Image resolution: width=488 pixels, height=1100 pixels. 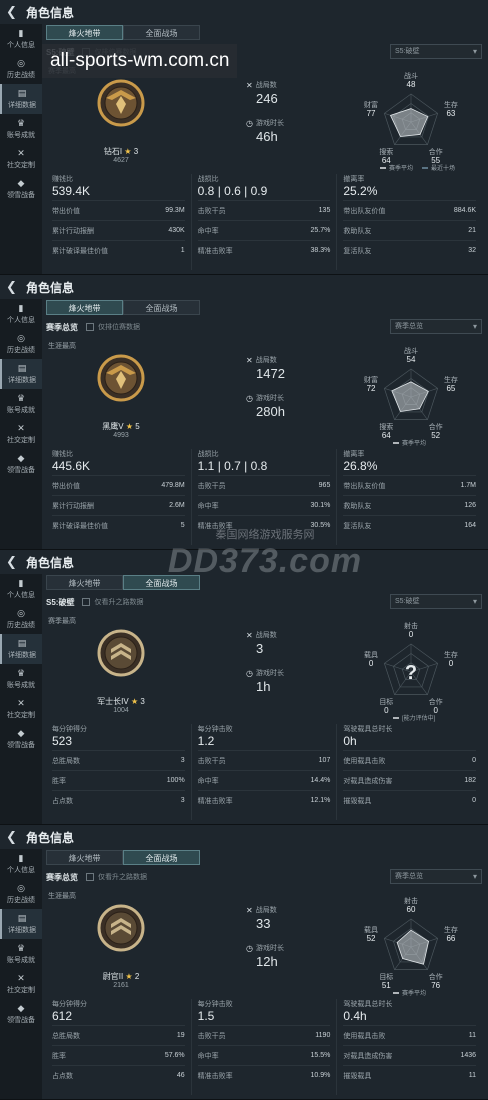 I want to click on details-icon: ▤, so click(x=22, y=367).